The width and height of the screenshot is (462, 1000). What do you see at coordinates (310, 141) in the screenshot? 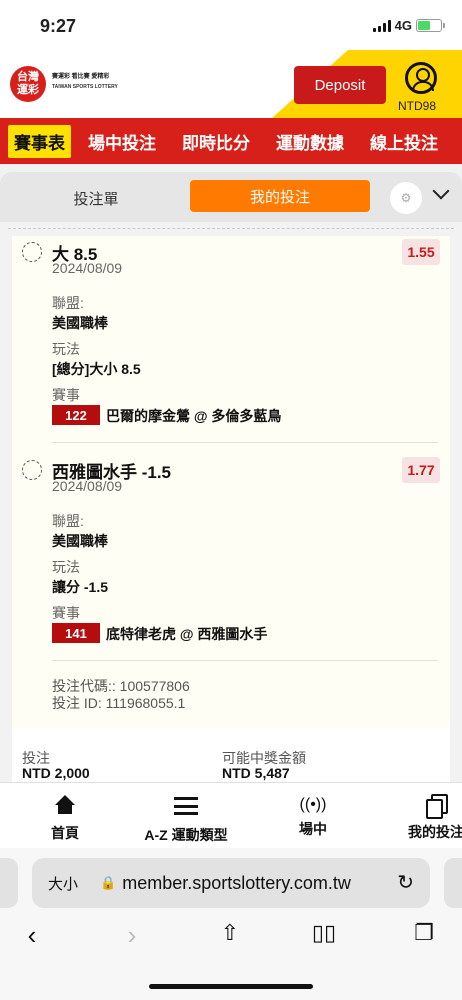
I see `nav-item-sports-data: 運動數據` at bounding box center [310, 141].